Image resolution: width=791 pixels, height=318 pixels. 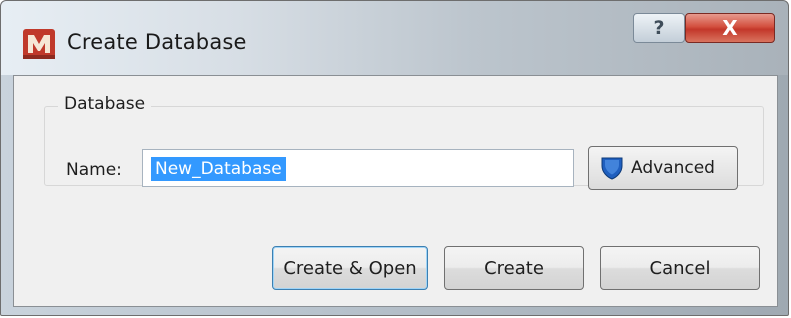 I want to click on name-label: Name:, so click(x=94, y=170).